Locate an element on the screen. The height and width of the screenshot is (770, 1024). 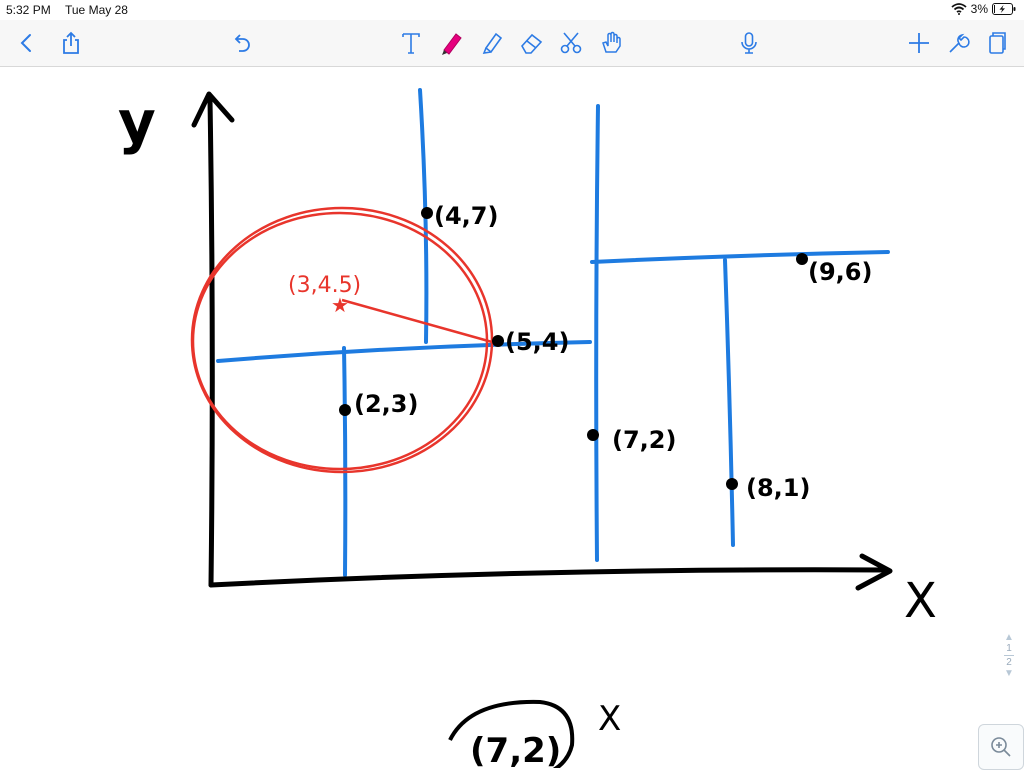
pages-button is located at coordinates (997, 43).